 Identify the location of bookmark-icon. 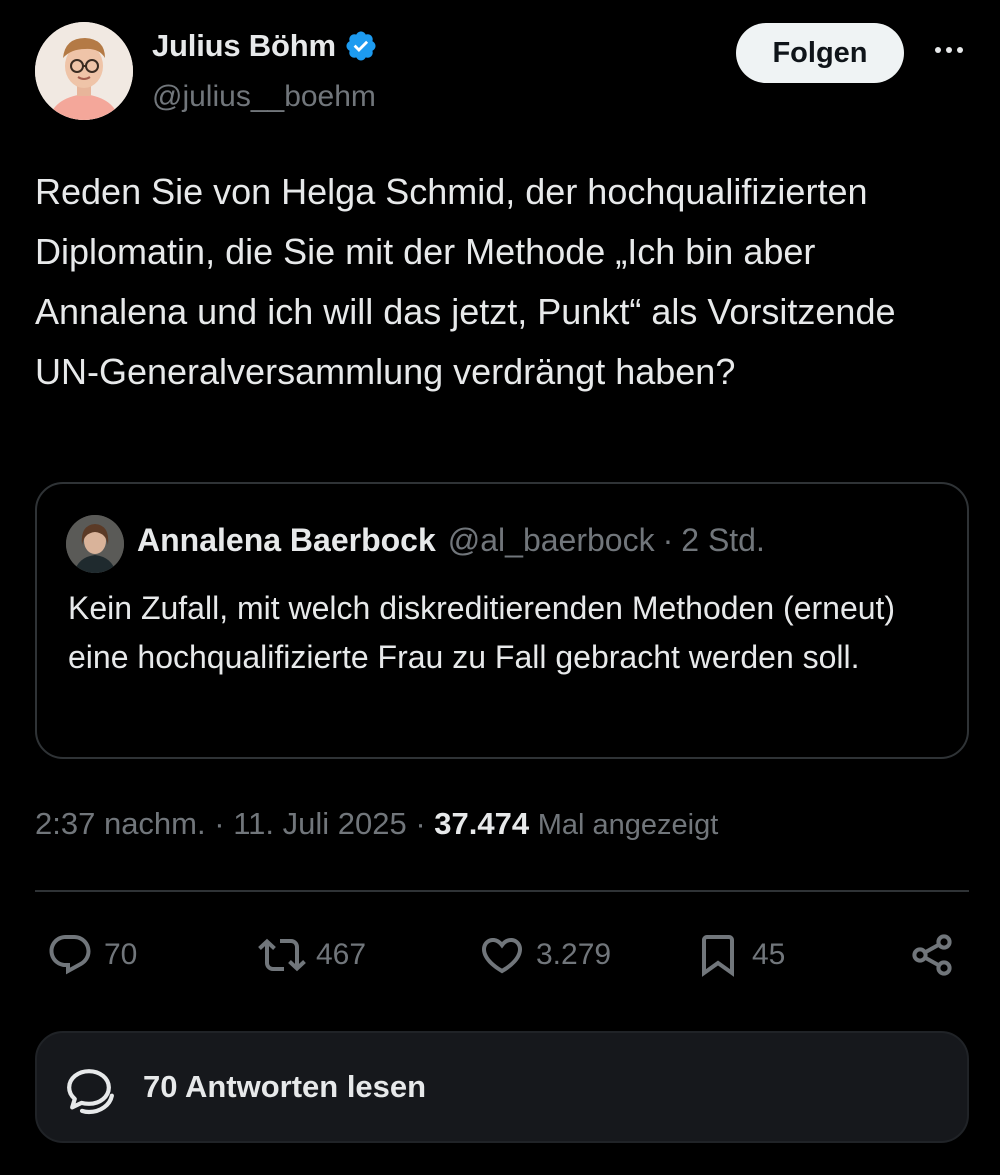
(718, 956).